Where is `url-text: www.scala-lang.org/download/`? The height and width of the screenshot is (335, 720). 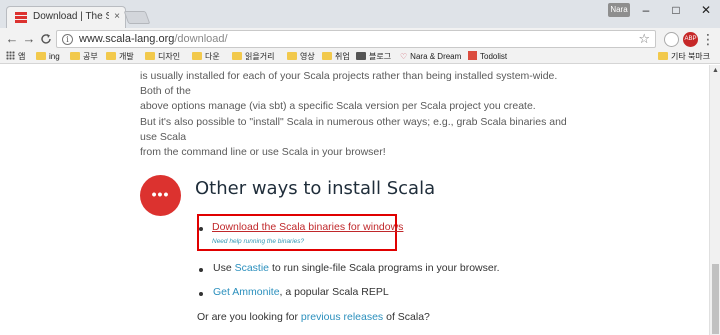
url-text: www.scala-lang.org/download/ is located at coordinates (153, 39).